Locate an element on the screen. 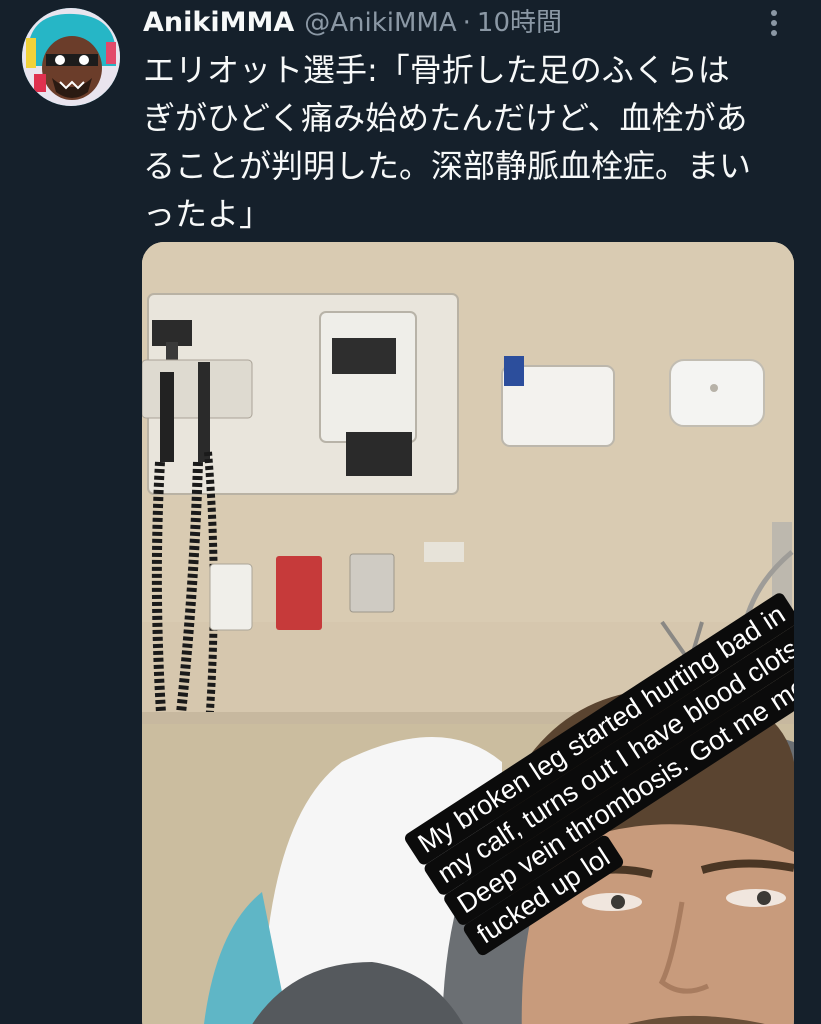 Image resolution: width=821 pixels, height=1024 pixels. tweet-header: AnikiMMA @AnikiMMA · 10時間 is located at coordinates (352, 22).